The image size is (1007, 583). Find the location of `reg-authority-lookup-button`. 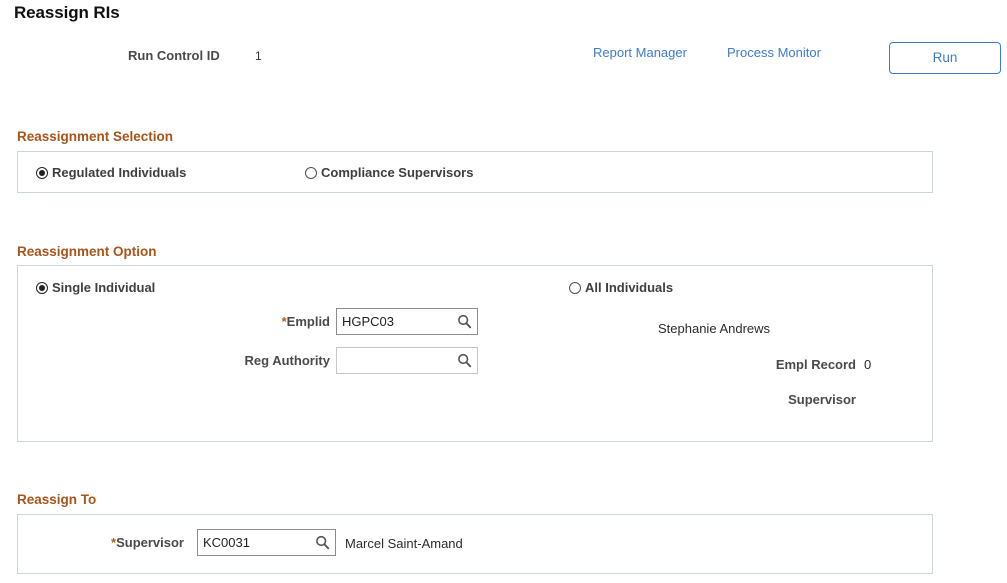

reg-authority-lookup-button is located at coordinates (464, 360).